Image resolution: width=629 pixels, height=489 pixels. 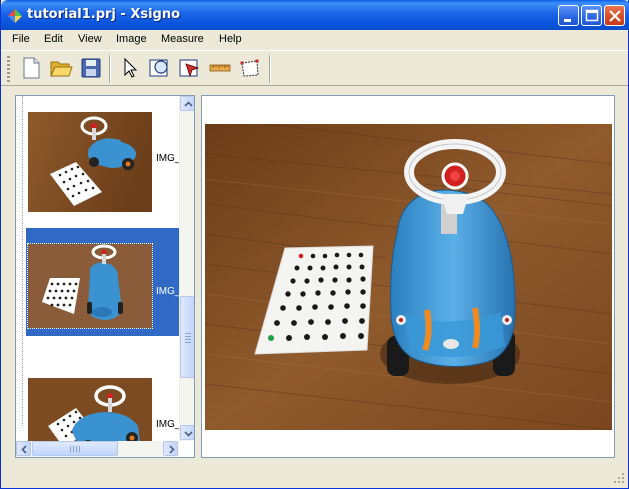 I want to click on window-title: tutorial1.prj - Xsigno, so click(x=104, y=14).